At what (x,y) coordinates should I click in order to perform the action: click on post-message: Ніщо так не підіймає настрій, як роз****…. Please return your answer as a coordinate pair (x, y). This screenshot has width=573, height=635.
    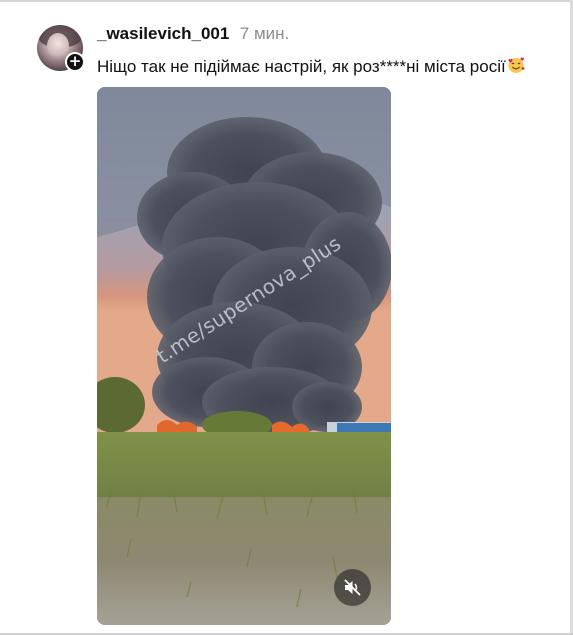
    Looking at the image, I should click on (311, 65).